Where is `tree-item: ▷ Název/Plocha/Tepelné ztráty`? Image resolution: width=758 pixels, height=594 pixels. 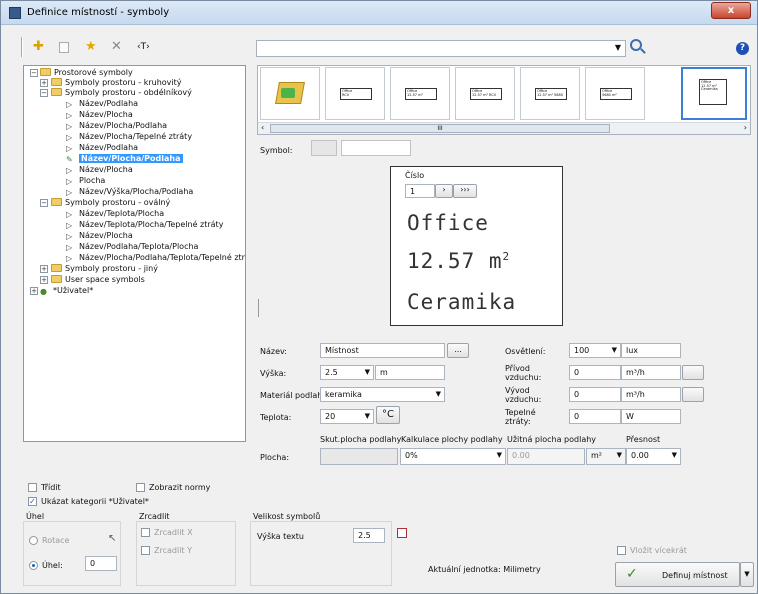 tree-item: ▷ Název/Plocha/Tepelné ztráty is located at coordinates (129, 137).